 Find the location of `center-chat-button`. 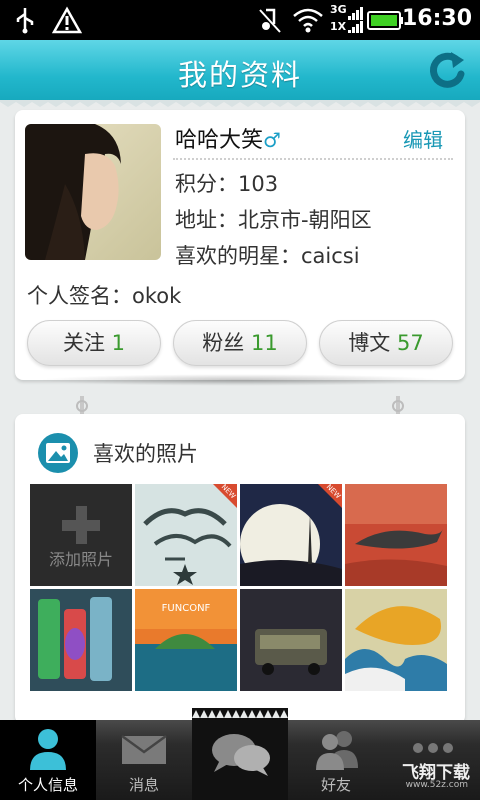

center-chat-button is located at coordinates (240, 754).